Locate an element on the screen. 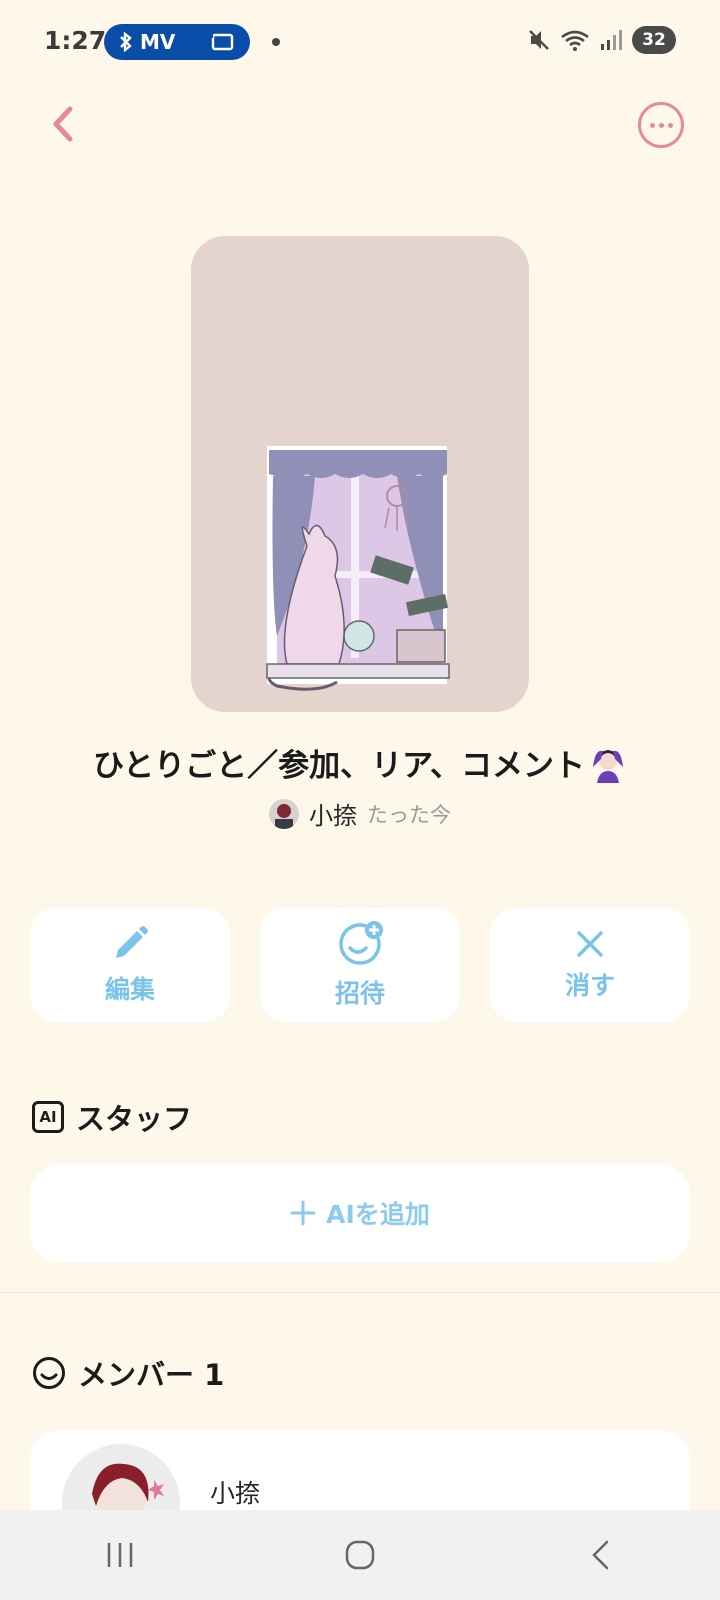 This screenshot has width=720, height=1600. plus-icon is located at coordinates (303, 1213).